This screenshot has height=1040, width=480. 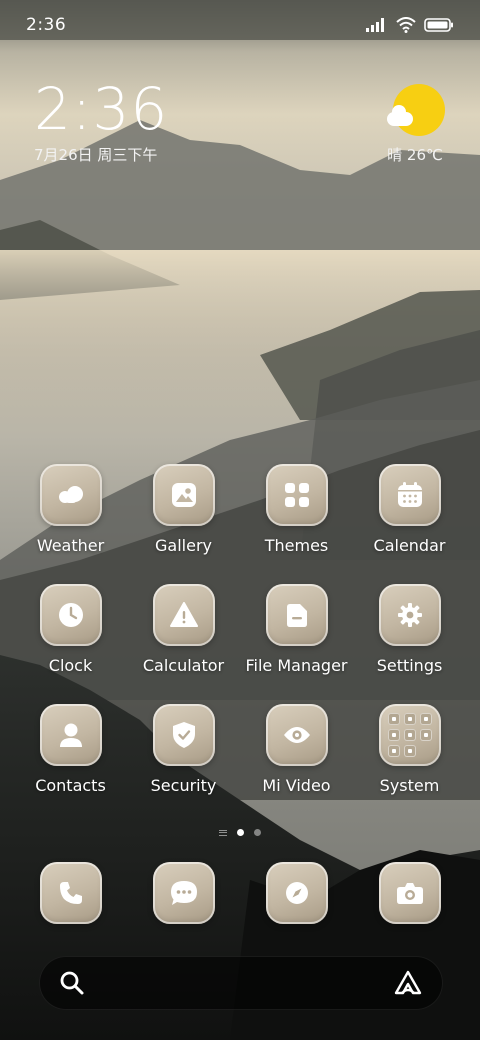 I want to click on weather-widget: 晴 26℃, so click(x=409, y=124).